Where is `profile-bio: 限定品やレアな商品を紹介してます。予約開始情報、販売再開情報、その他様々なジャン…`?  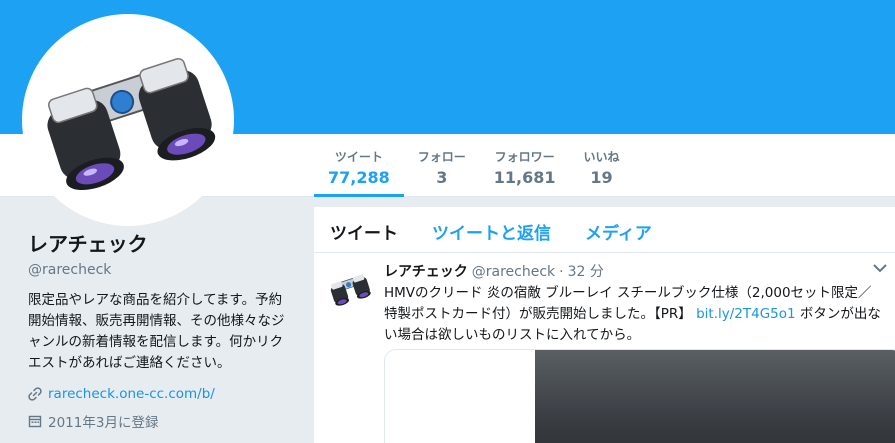 profile-bio: 限定品やレアな商品を紹介してます。予約開始情報、販売再開情報、その他様々なジャン… is located at coordinates (156, 331).